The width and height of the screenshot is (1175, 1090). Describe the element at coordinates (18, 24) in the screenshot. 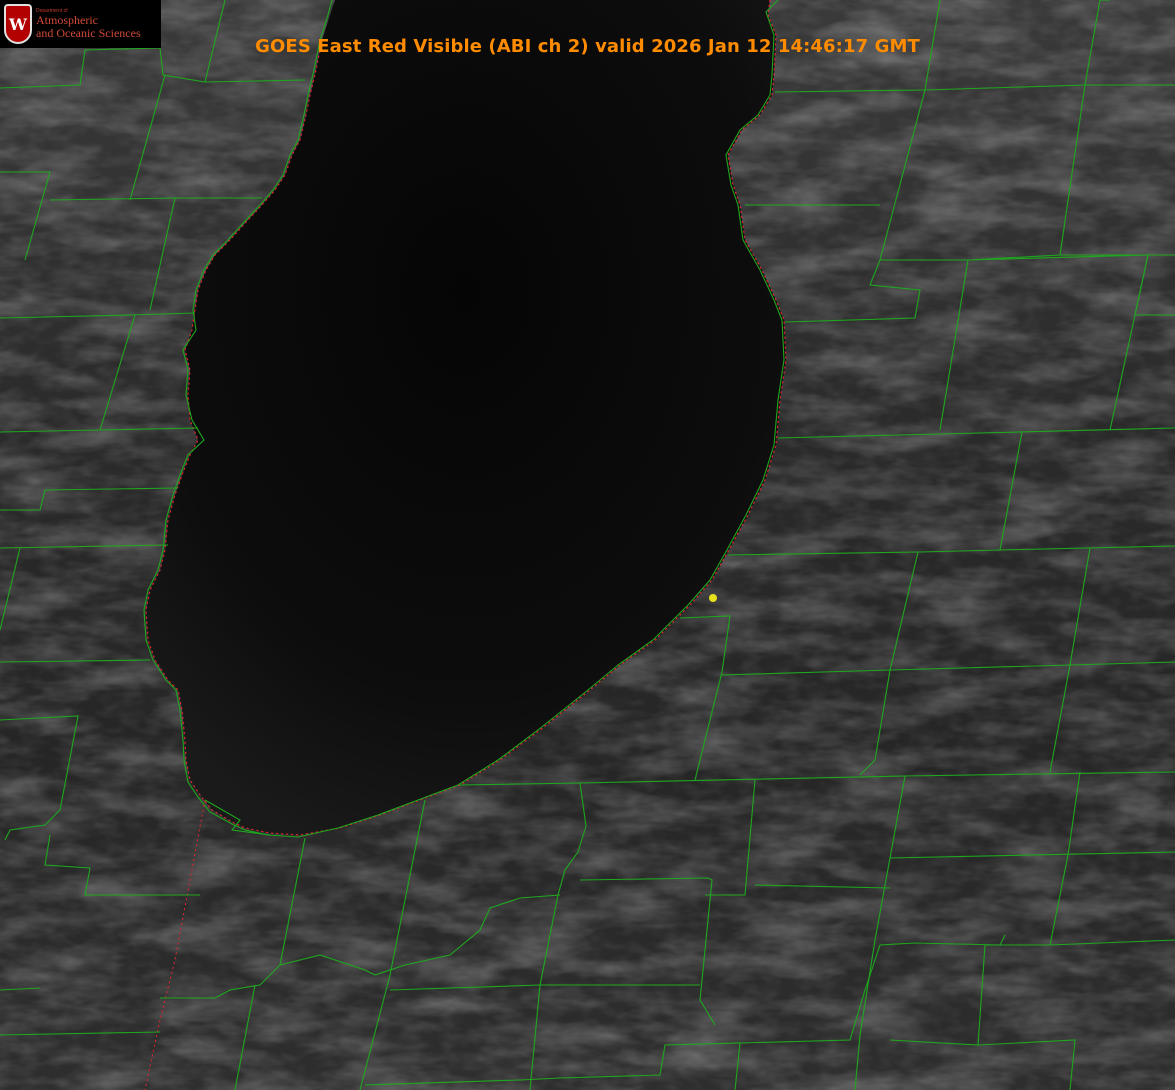

I see `crest-letter: W` at that location.